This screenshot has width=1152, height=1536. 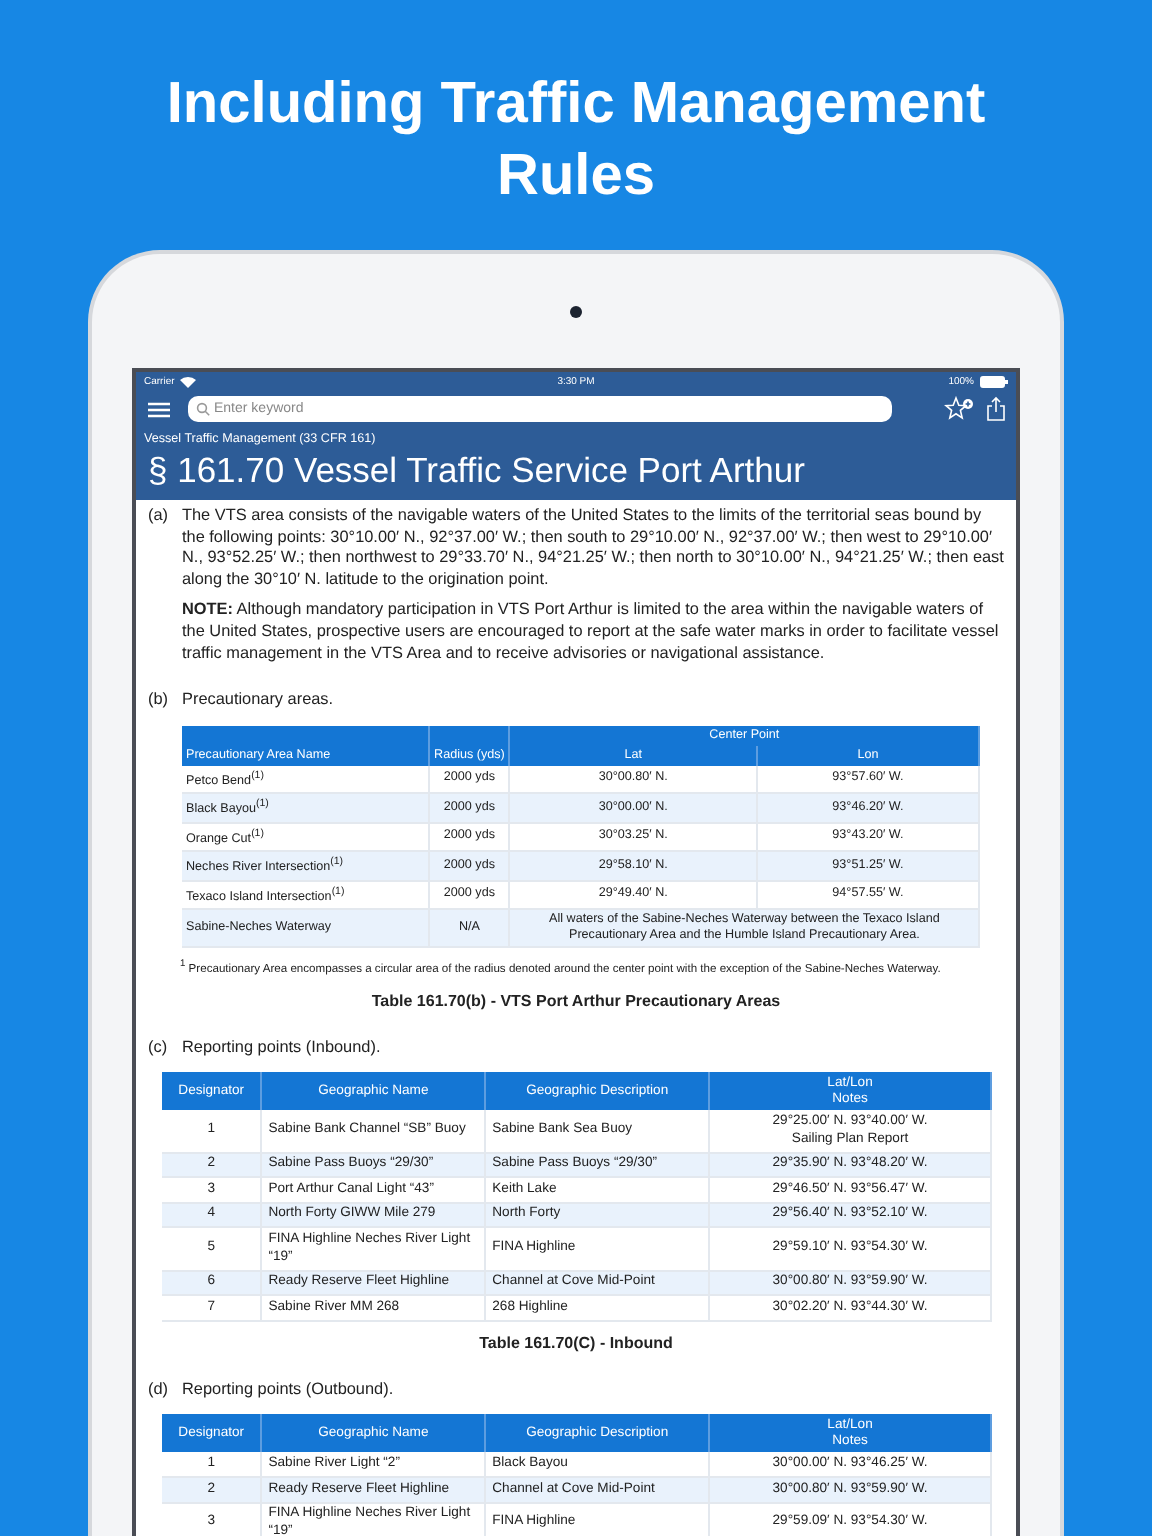 What do you see at coordinates (576, 141) in the screenshot?
I see `headline: Including Traffic Management Rules` at bounding box center [576, 141].